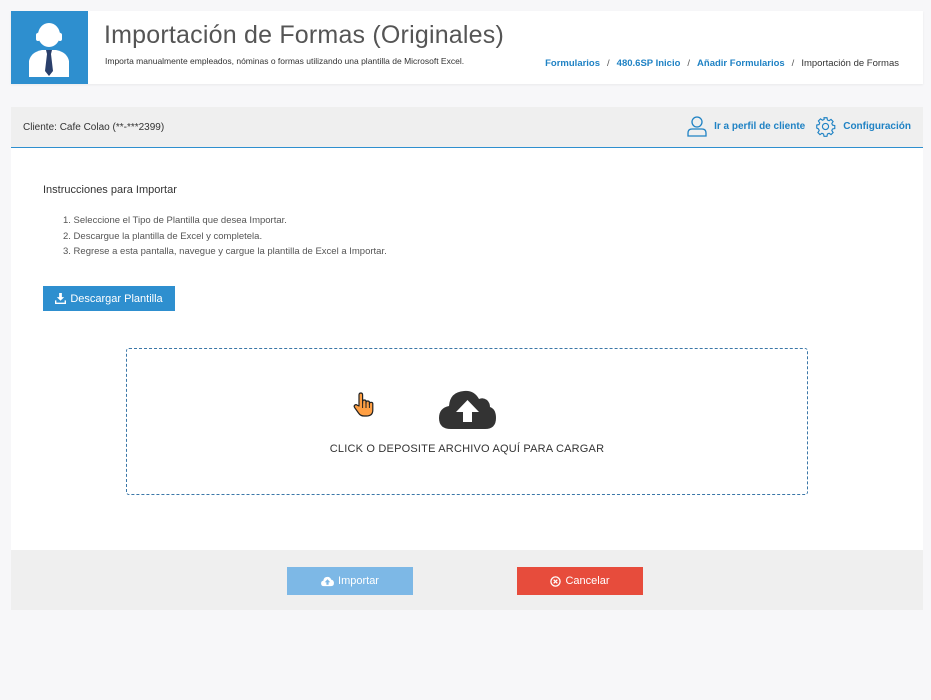 The height and width of the screenshot is (700, 931). I want to click on import-label: Importar, so click(358, 581).